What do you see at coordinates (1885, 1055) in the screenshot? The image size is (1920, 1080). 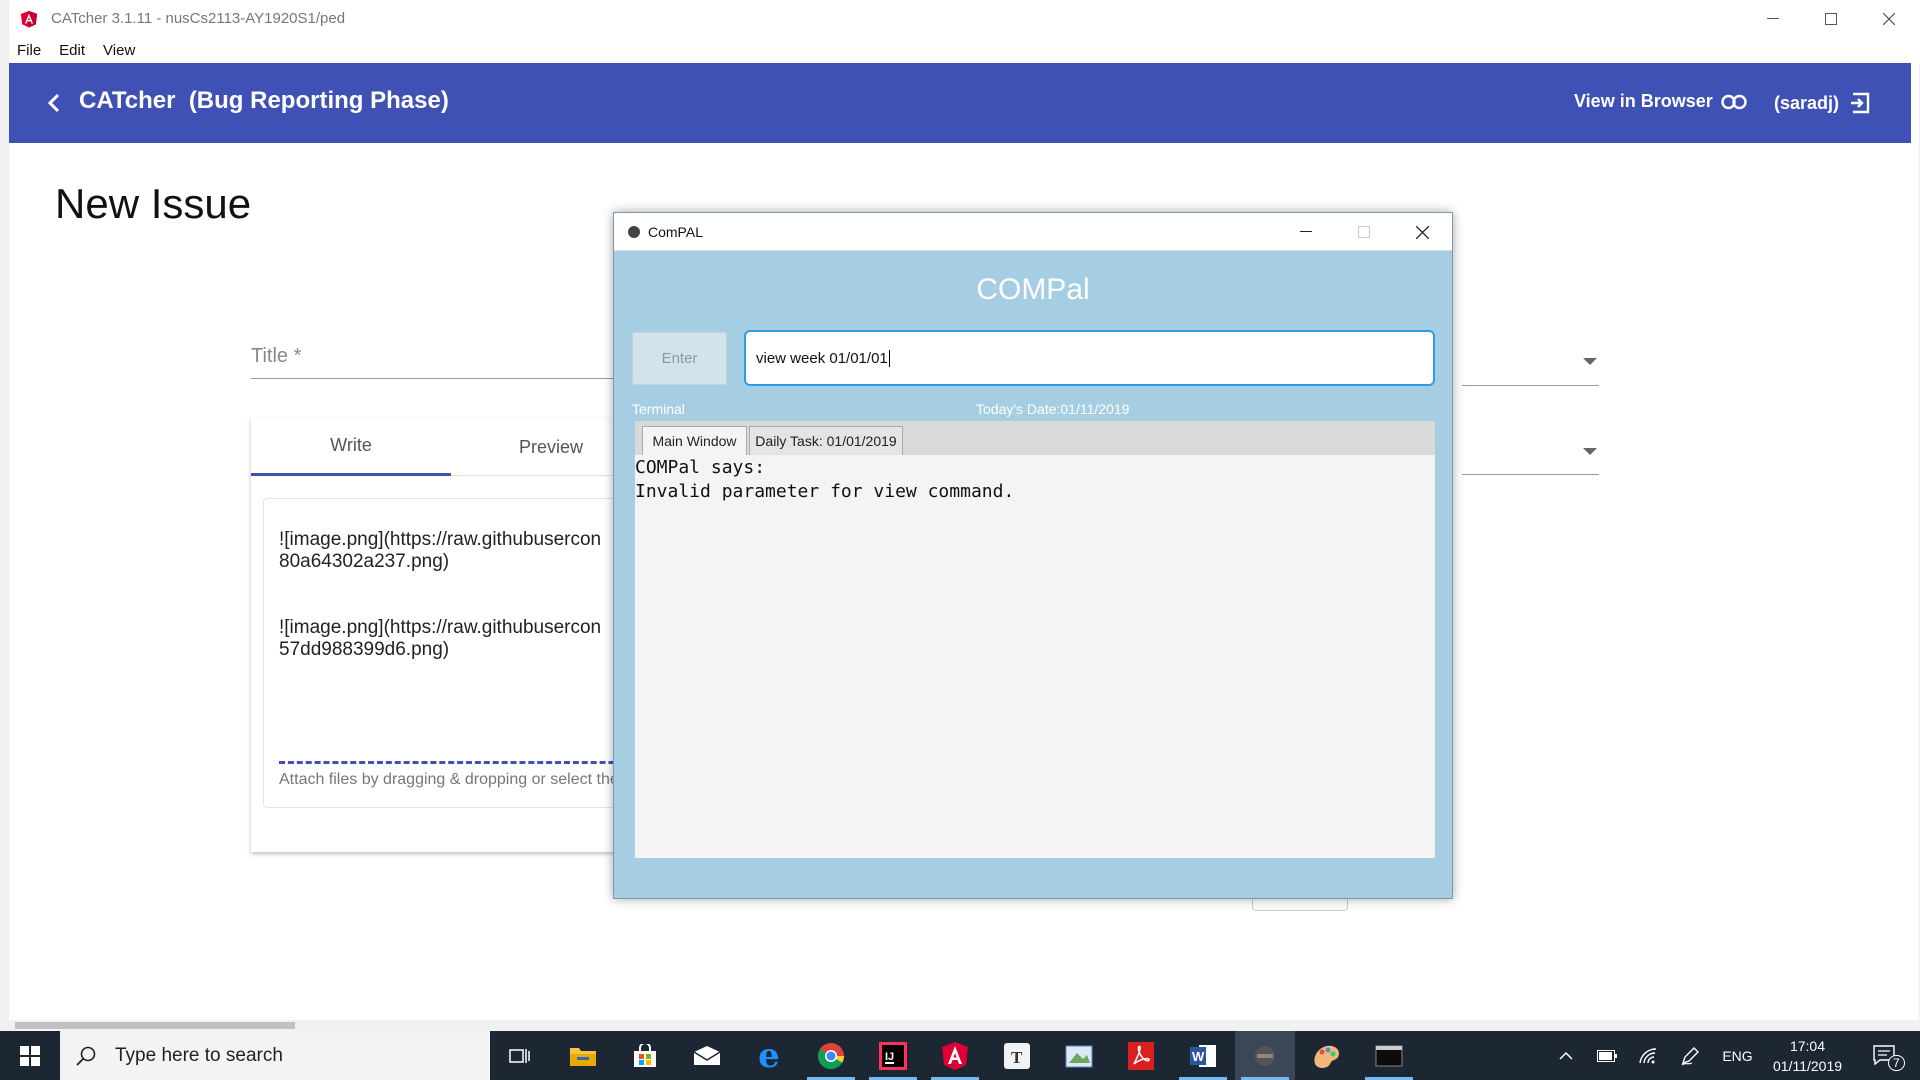 I see `action-center-button: 7` at bounding box center [1885, 1055].